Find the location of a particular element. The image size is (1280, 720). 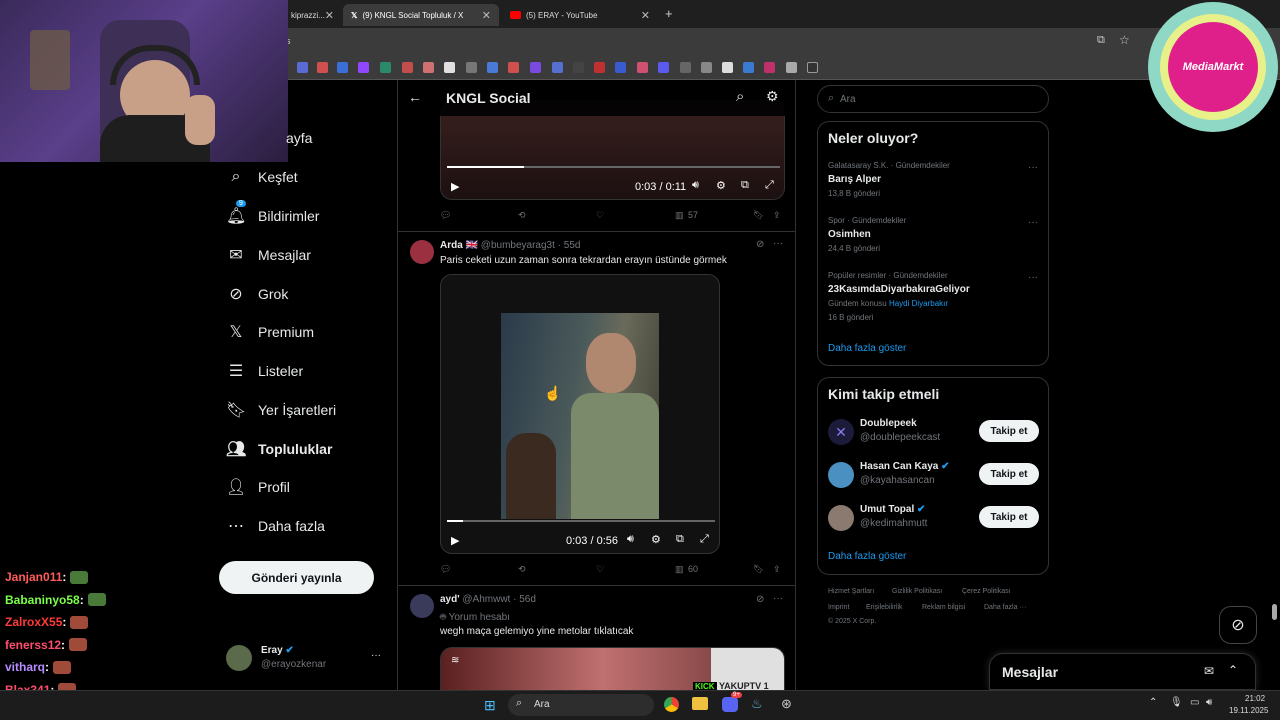

grok-float-button: ⊘ is located at coordinates (1238, 625).